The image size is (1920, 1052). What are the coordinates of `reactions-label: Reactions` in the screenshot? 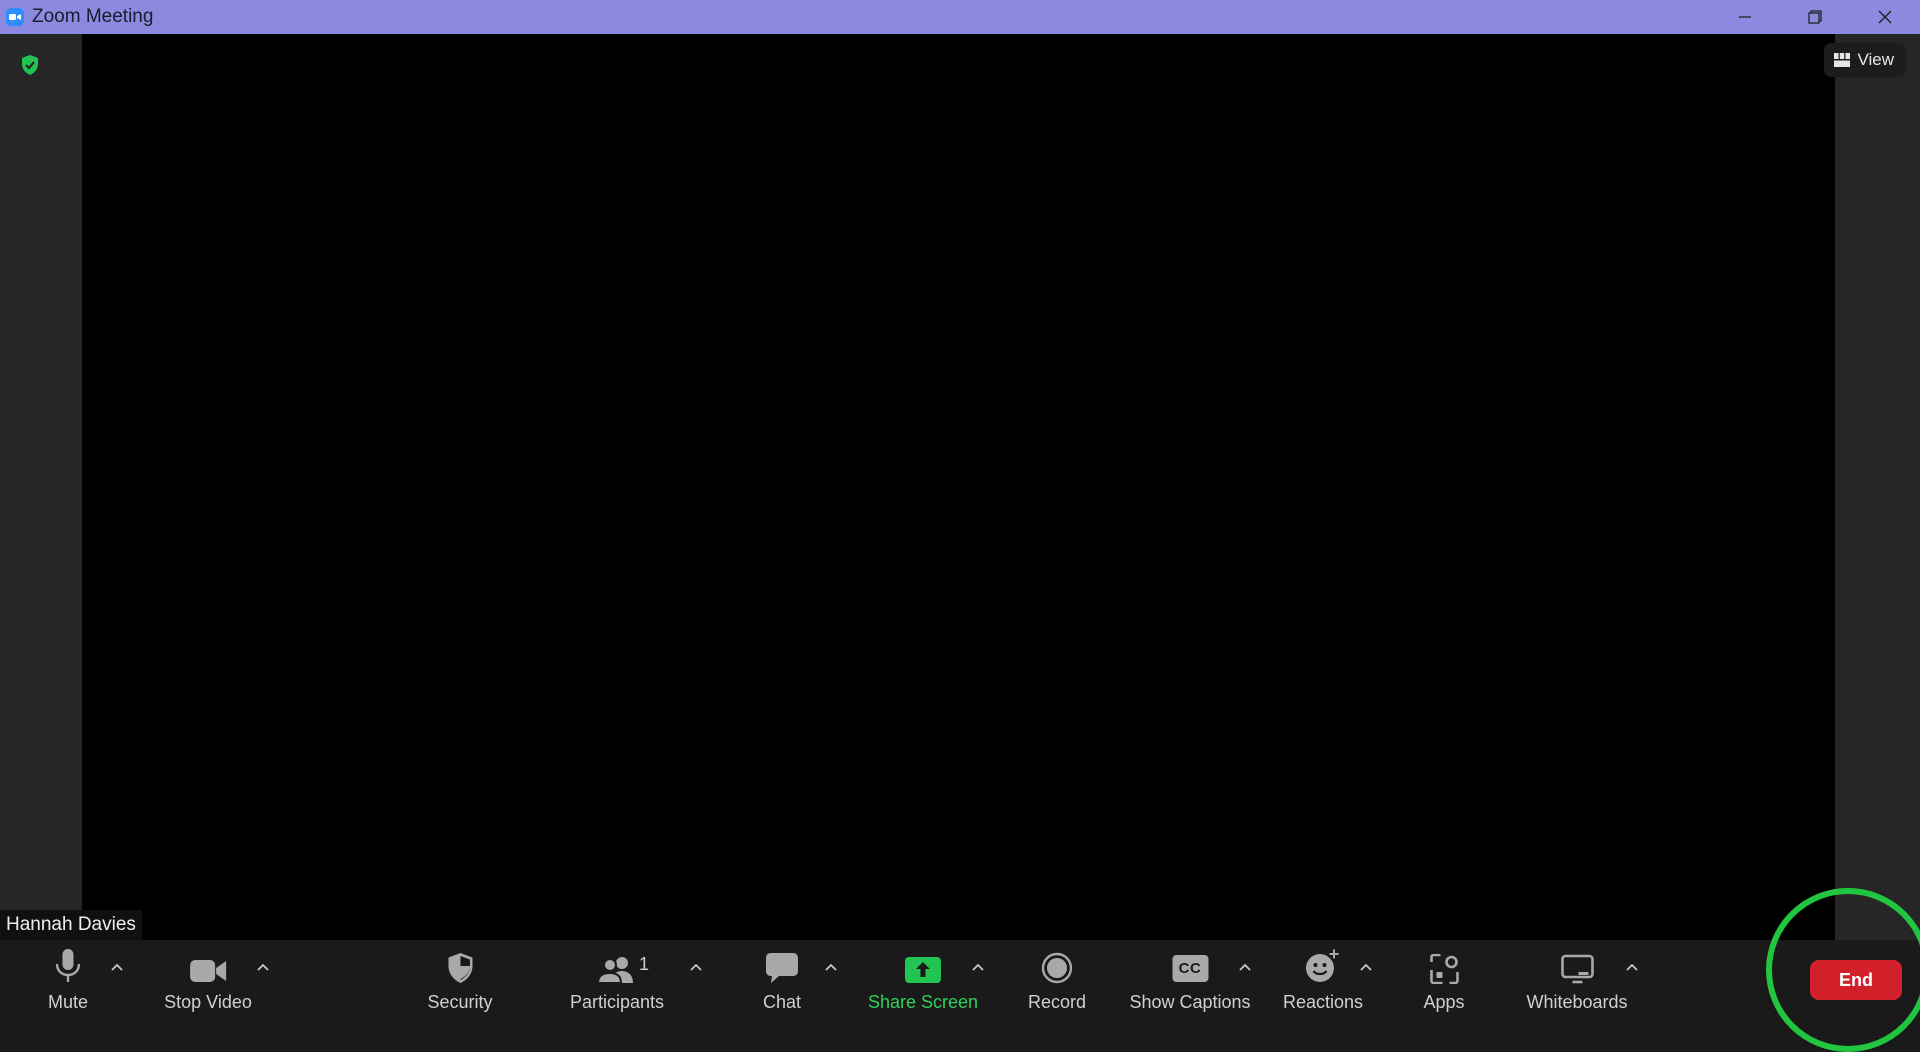 It's located at (1323, 1002).